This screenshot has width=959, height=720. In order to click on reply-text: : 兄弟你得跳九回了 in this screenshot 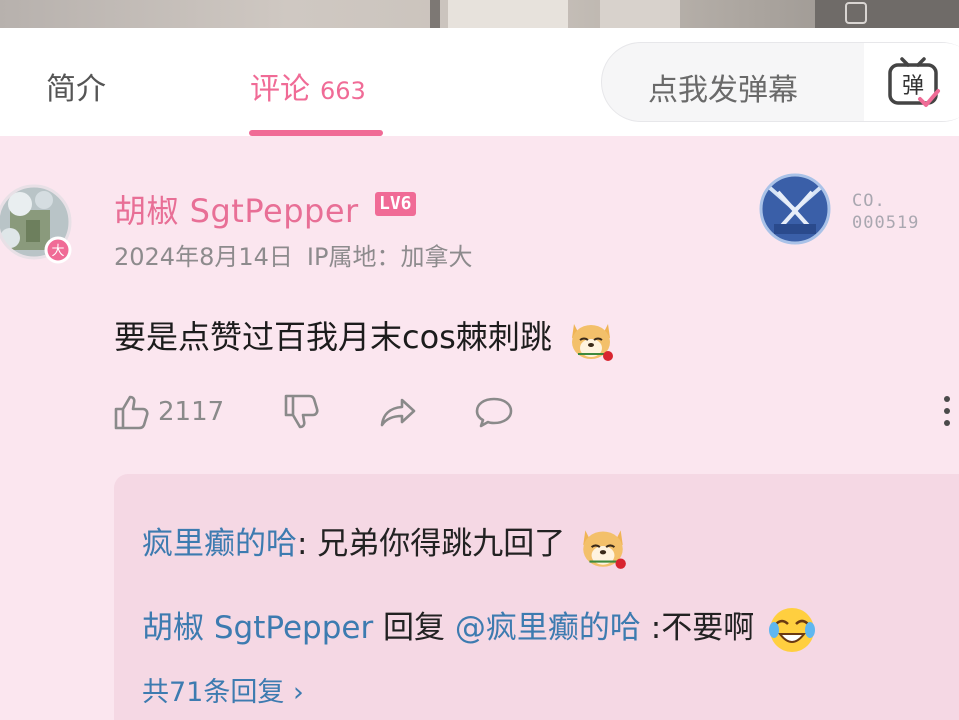, I will do `click(431, 544)`.